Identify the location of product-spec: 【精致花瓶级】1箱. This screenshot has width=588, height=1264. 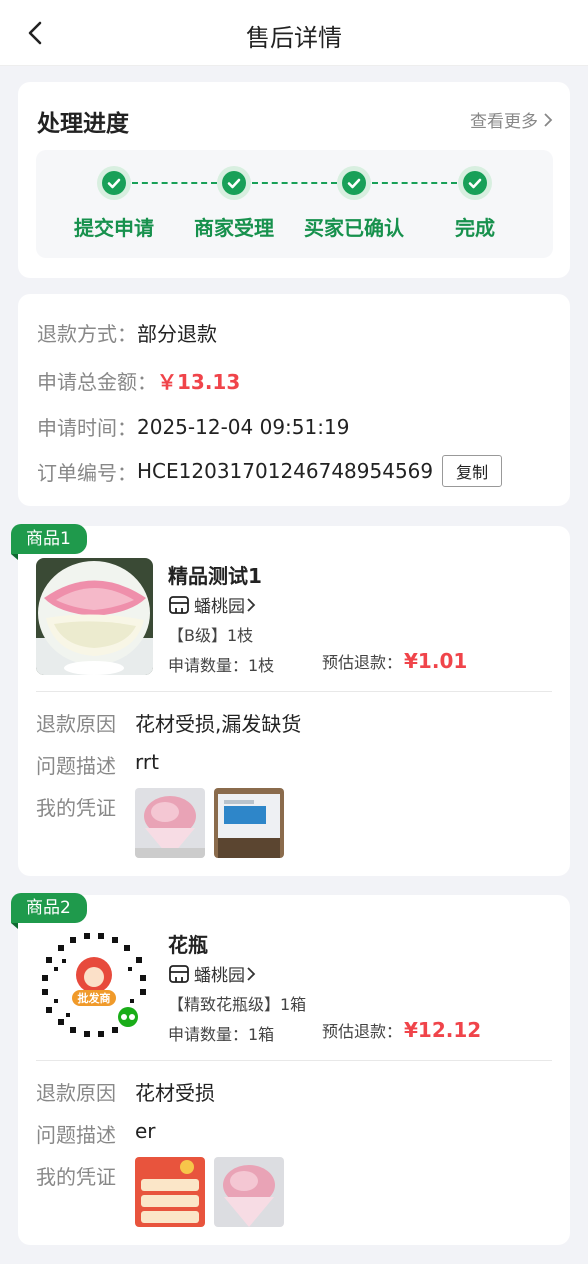
(237, 1004).